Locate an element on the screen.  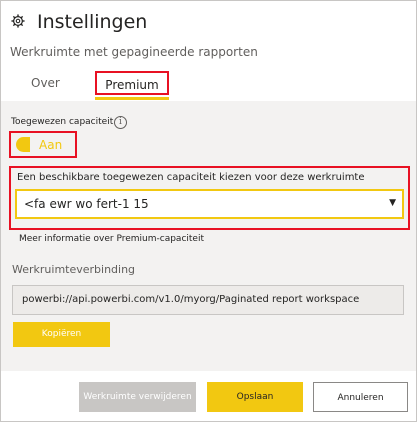
connection-label: Werkruimteverbinding is located at coordinates (74, 269).